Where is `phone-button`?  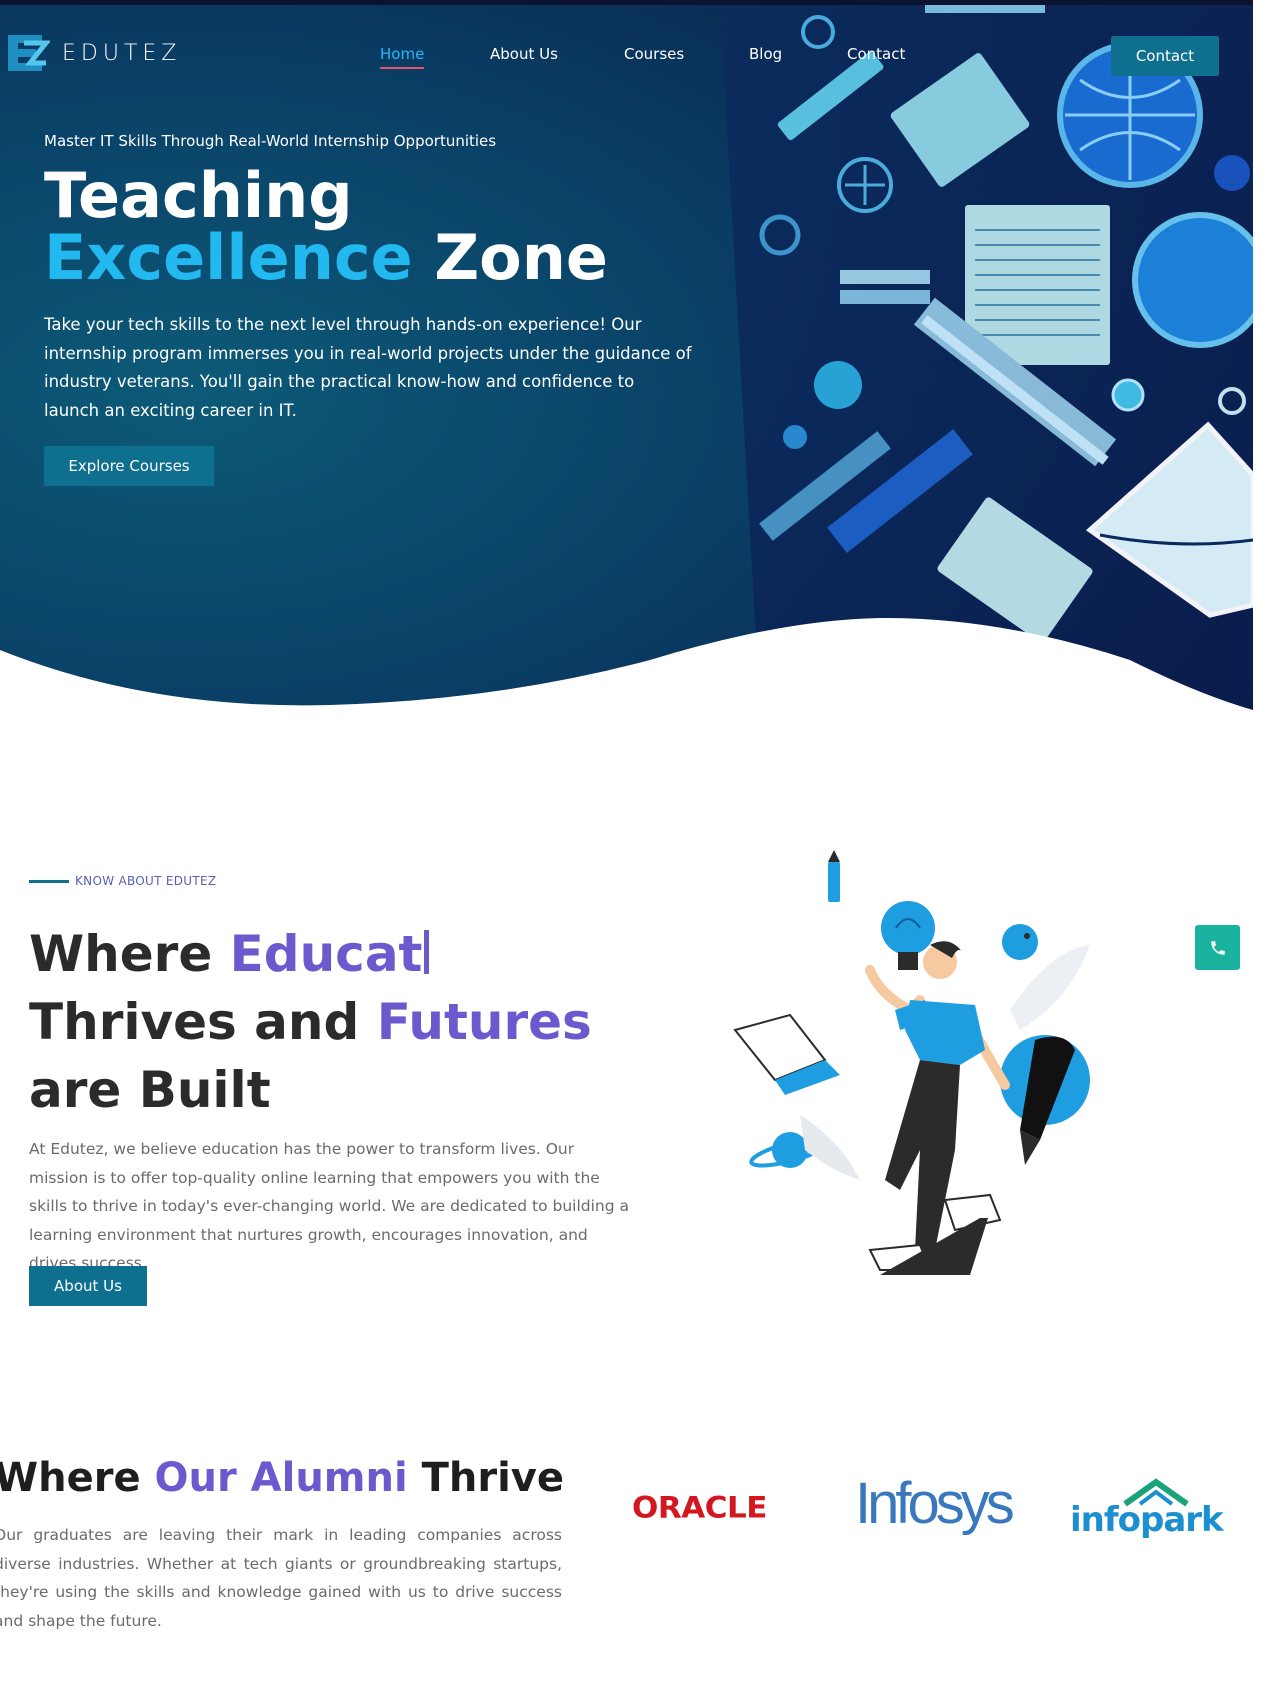 phone-button is located at coordinates (1217, 947).